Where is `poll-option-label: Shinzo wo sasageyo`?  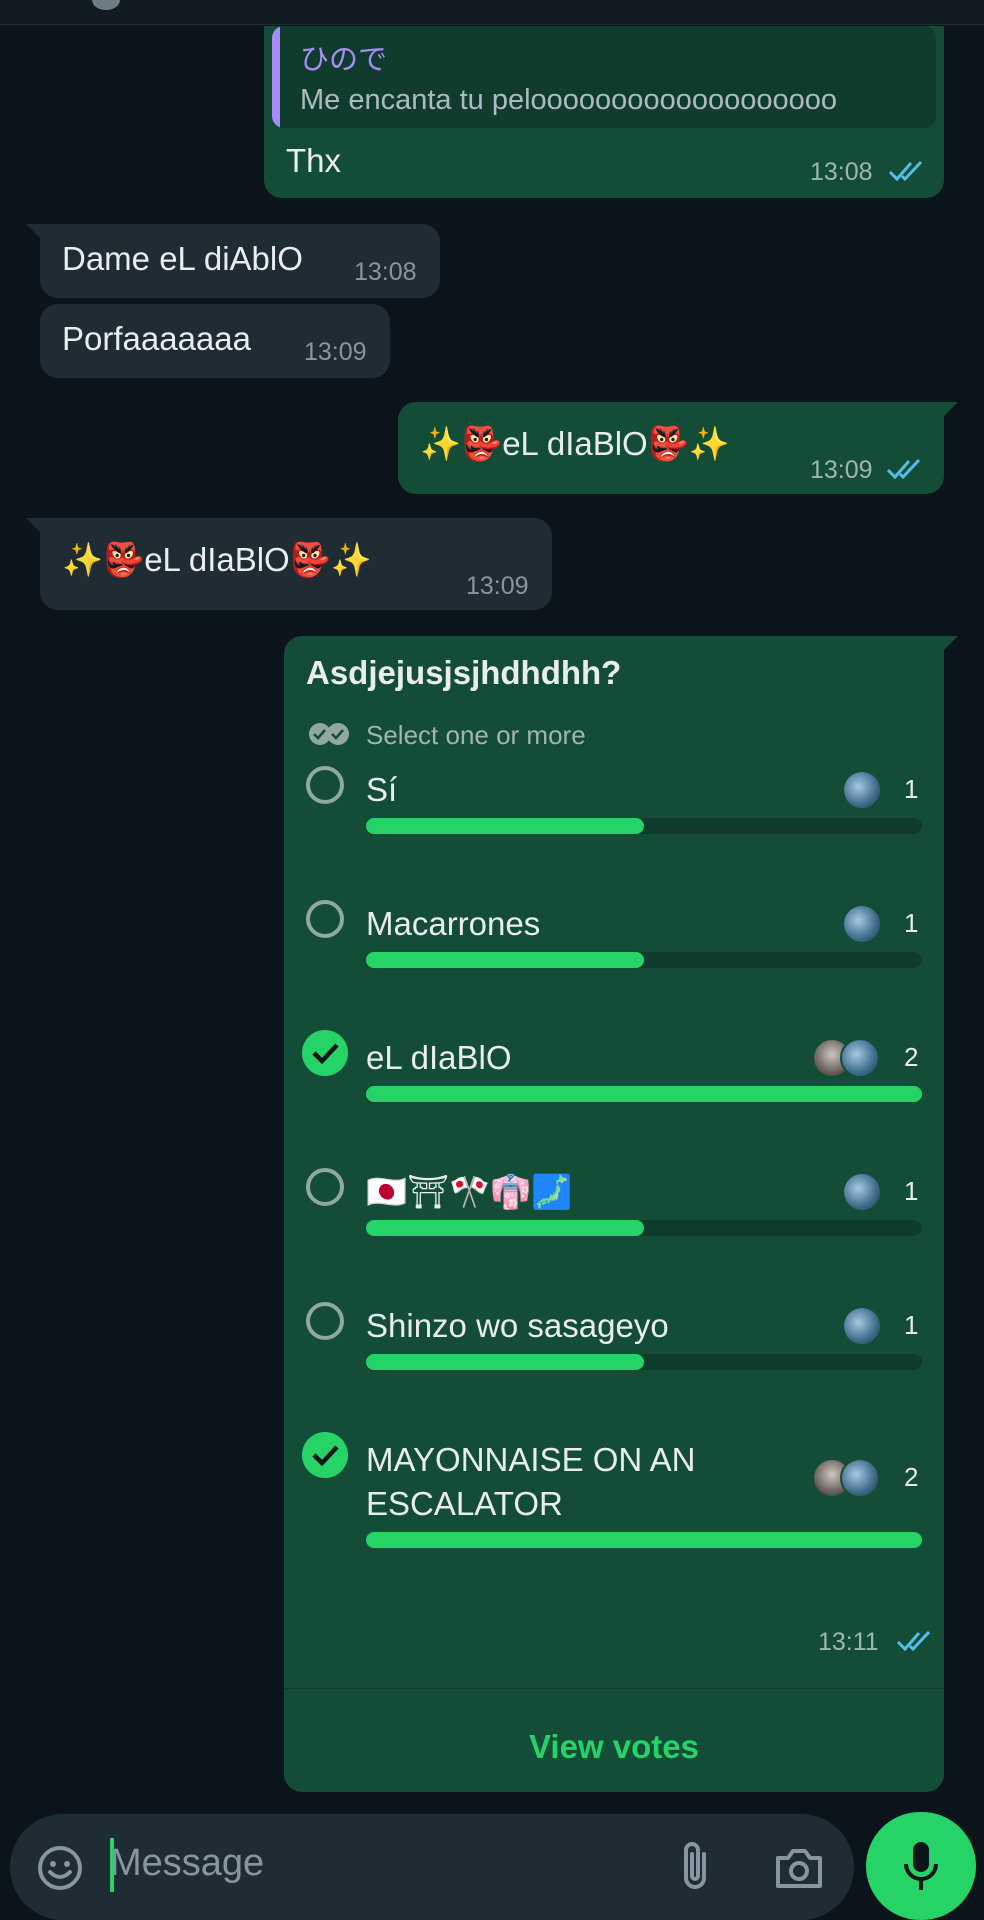
poll-option-label: Shinzo wo sasageyo is located at coordinates (517, 1325).